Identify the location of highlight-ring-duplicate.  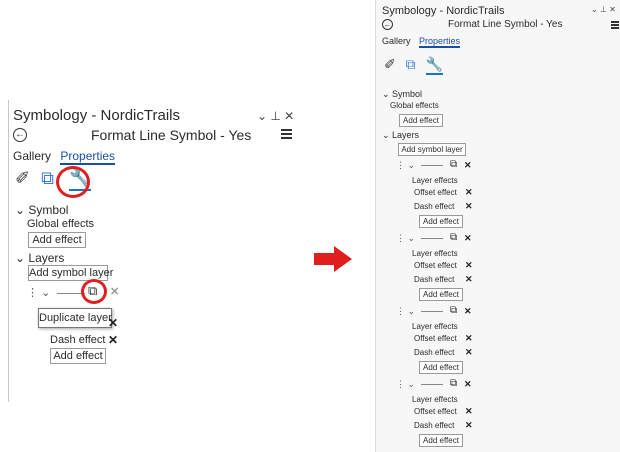
(94, 291).